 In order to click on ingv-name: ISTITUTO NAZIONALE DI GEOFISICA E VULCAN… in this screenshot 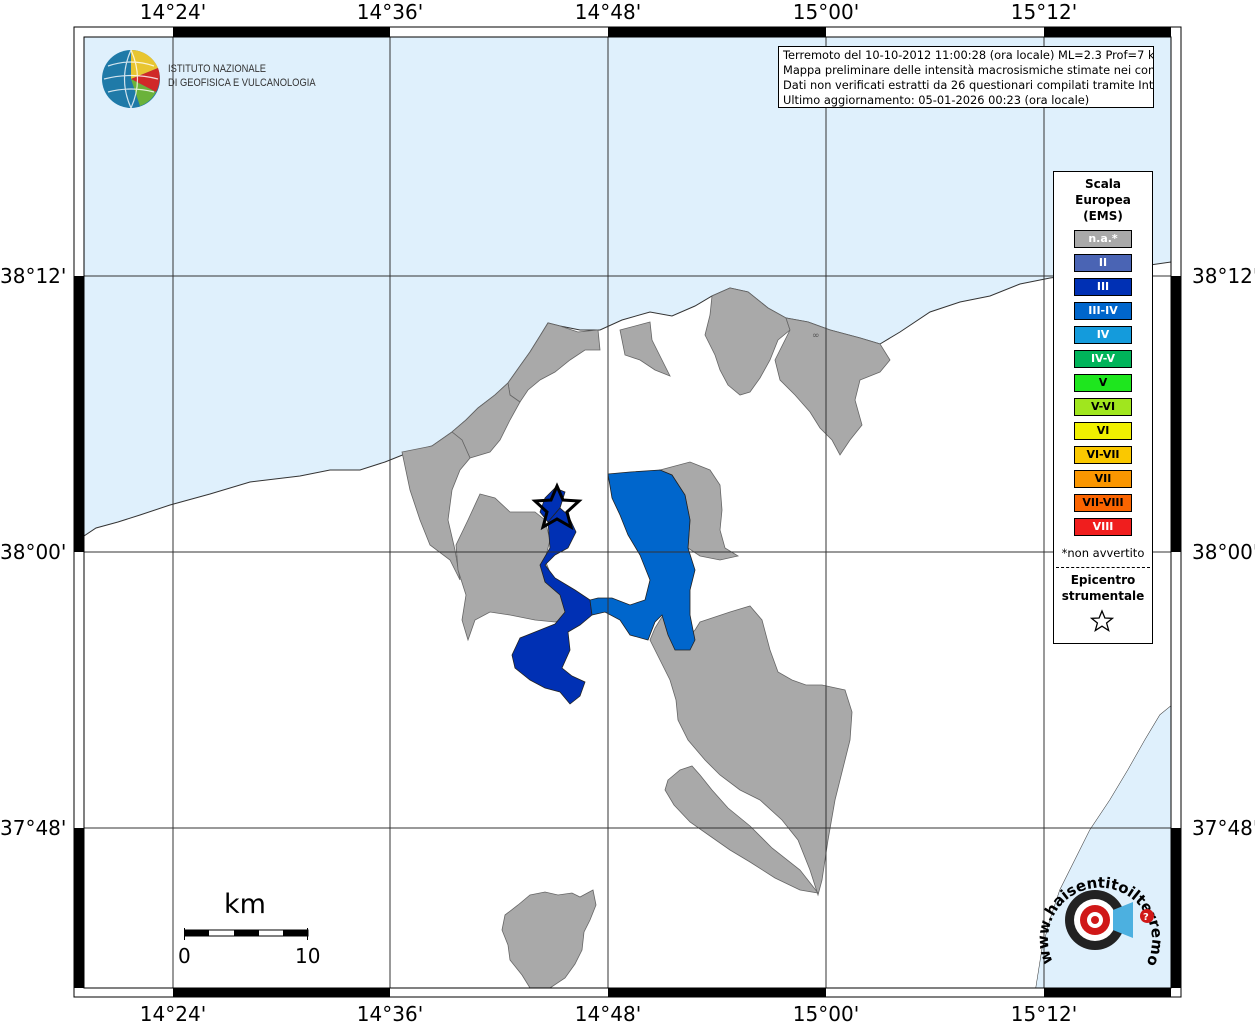, I will do `click(242, 76)`.